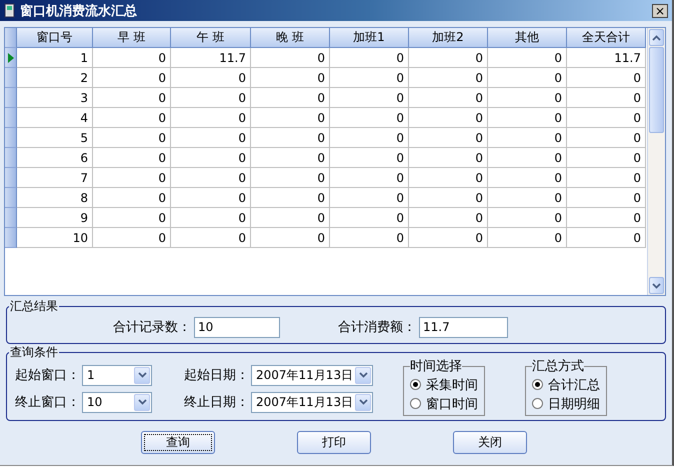  I want to click on radio-label: 合计汇总, so click(574, 385).